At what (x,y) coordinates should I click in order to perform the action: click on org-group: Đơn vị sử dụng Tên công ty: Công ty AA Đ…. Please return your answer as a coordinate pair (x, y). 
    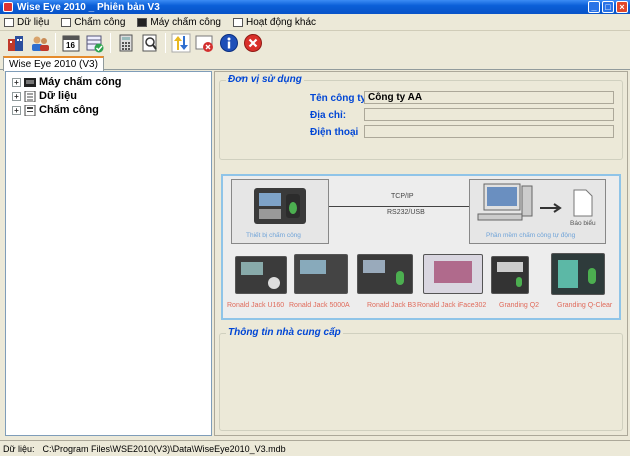
    Looking at the image, I should click on (421, 117).